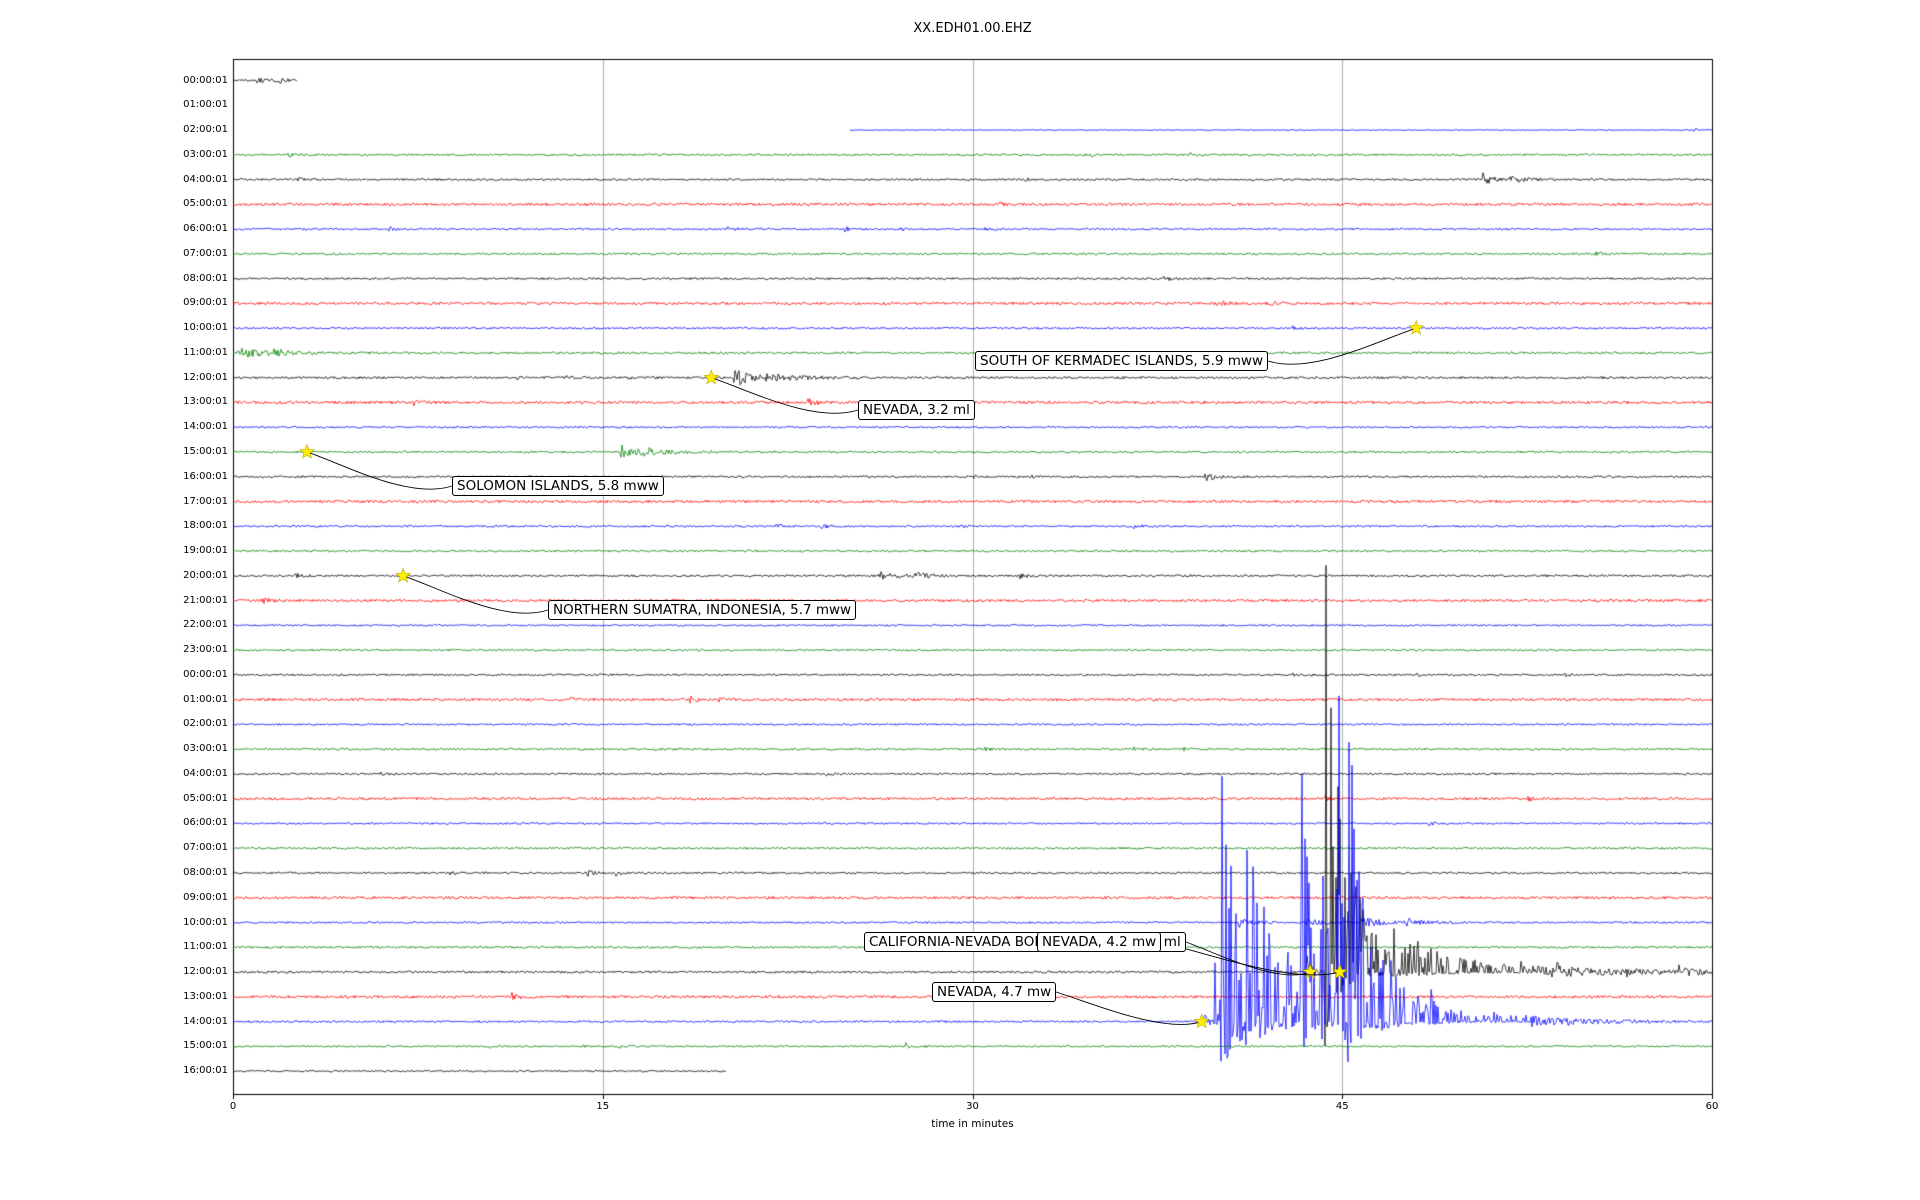  I want to click on plot-title: XX.EDH01.00.EHZ, so click(972, 28).